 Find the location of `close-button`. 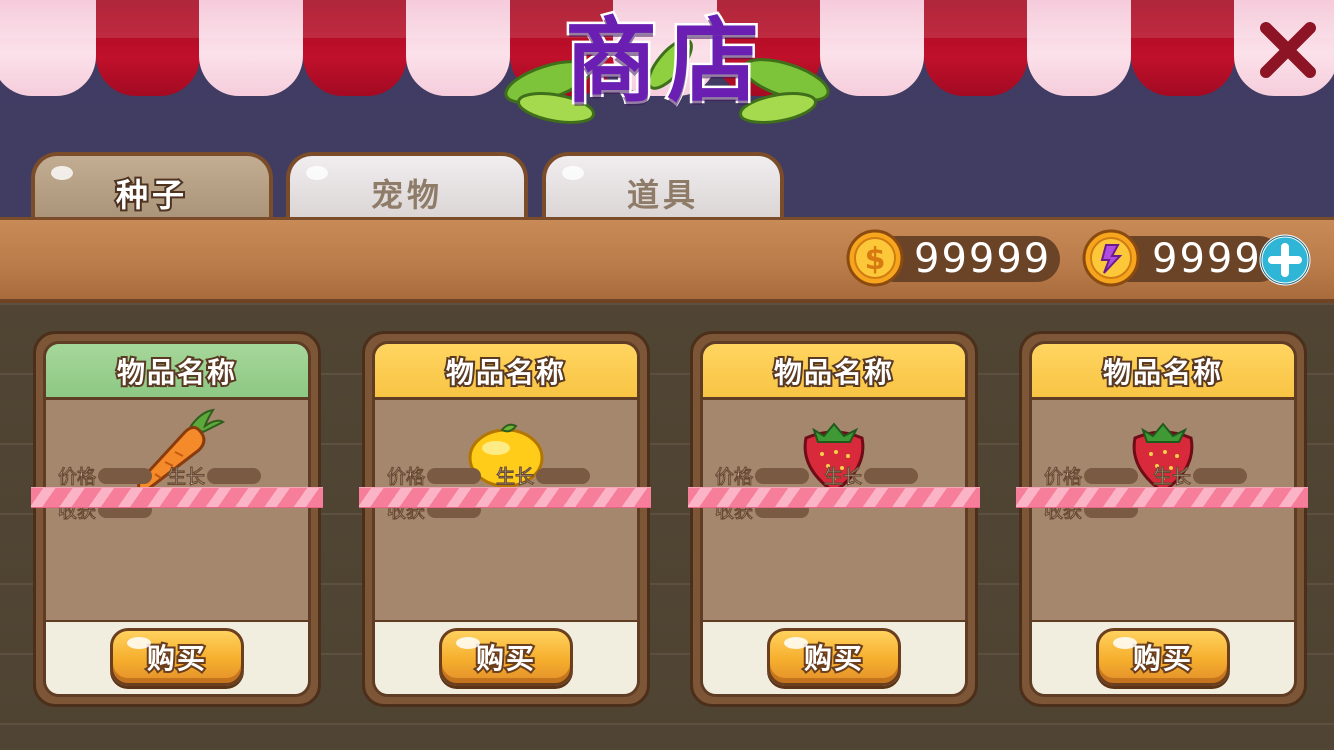

close-button is located at coordinates (1288, 50).